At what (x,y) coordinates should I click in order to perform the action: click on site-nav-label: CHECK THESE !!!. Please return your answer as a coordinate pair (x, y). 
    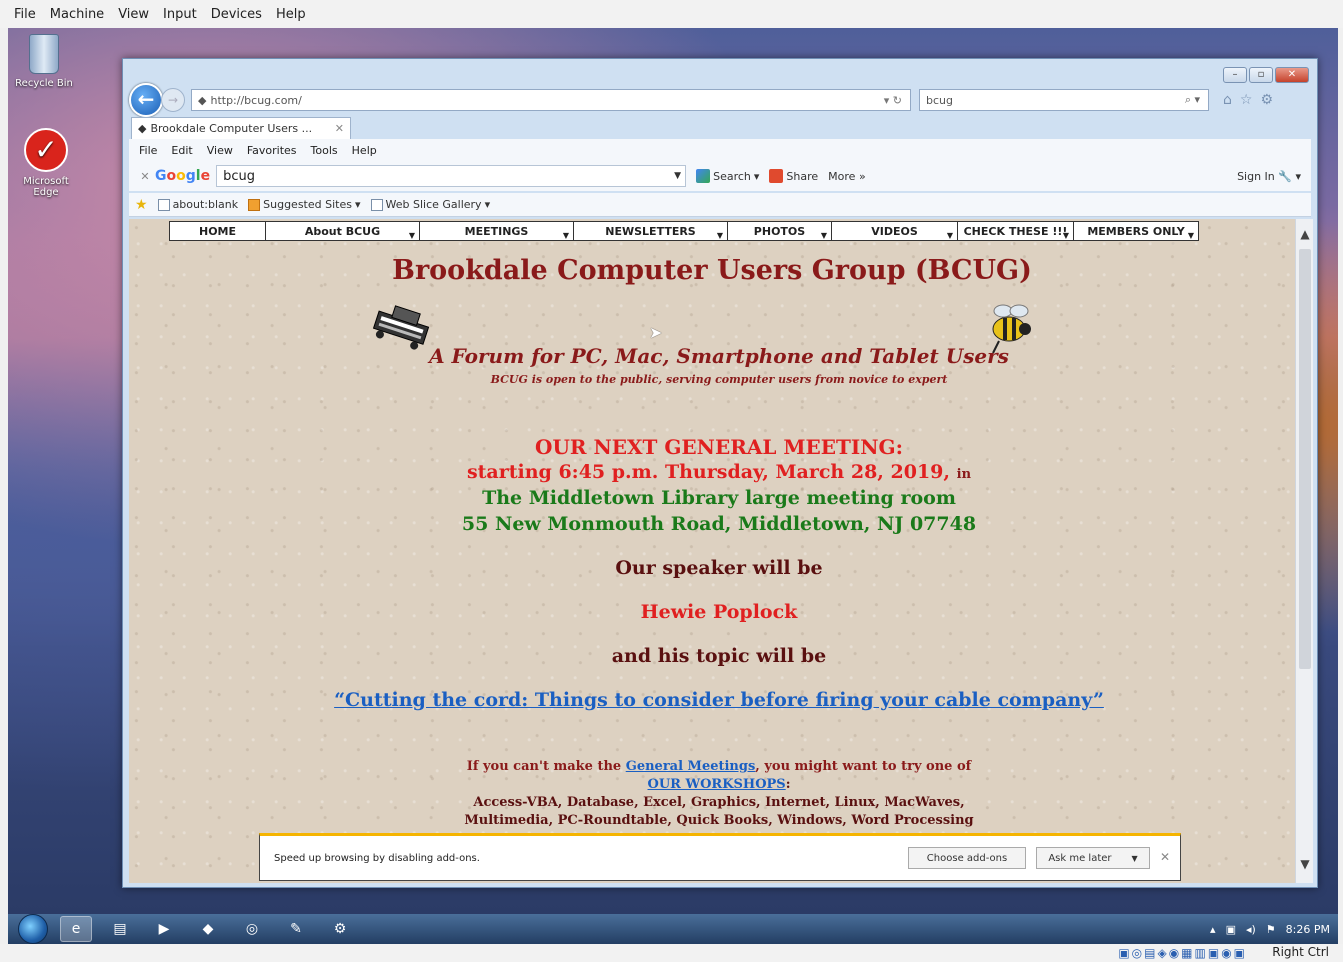
    Looking at the image, I should click on (1015, 231).